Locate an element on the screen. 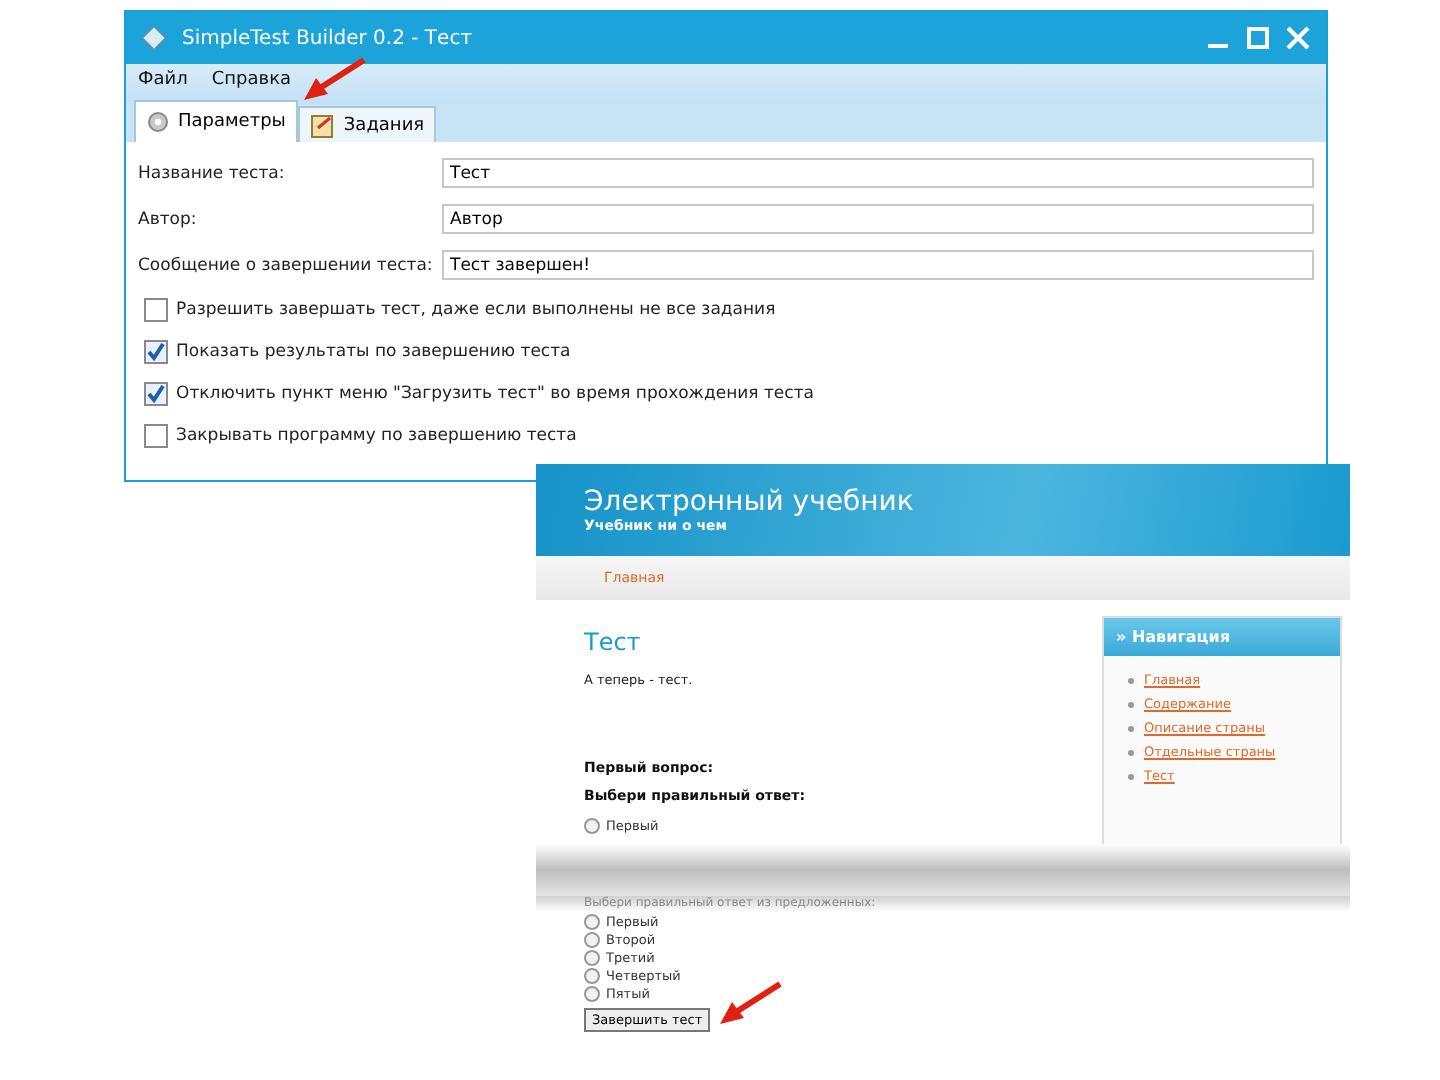 Image resolution: width=1440 pixels, height=1080 pixels. close-icon is located at coordinates (1298, 38).